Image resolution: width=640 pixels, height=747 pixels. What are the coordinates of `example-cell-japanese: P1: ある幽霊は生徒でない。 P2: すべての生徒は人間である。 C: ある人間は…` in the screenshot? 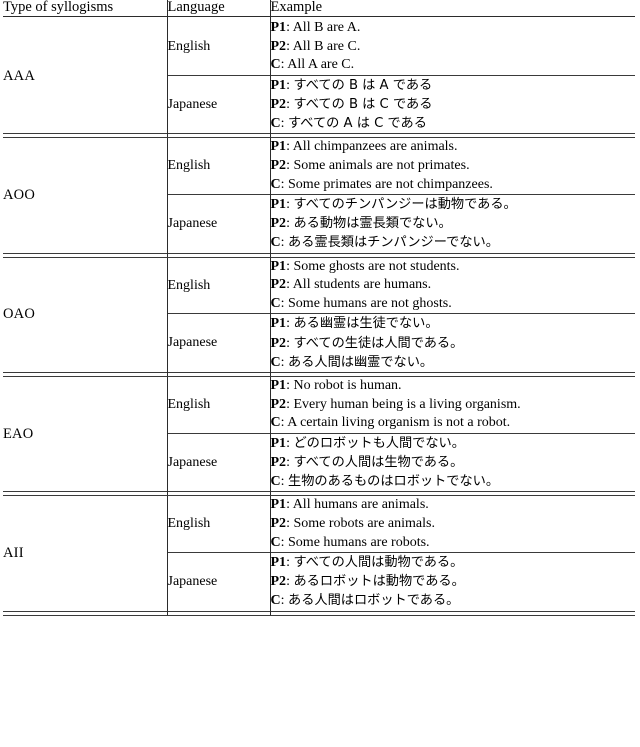 It's located at (453, 343).